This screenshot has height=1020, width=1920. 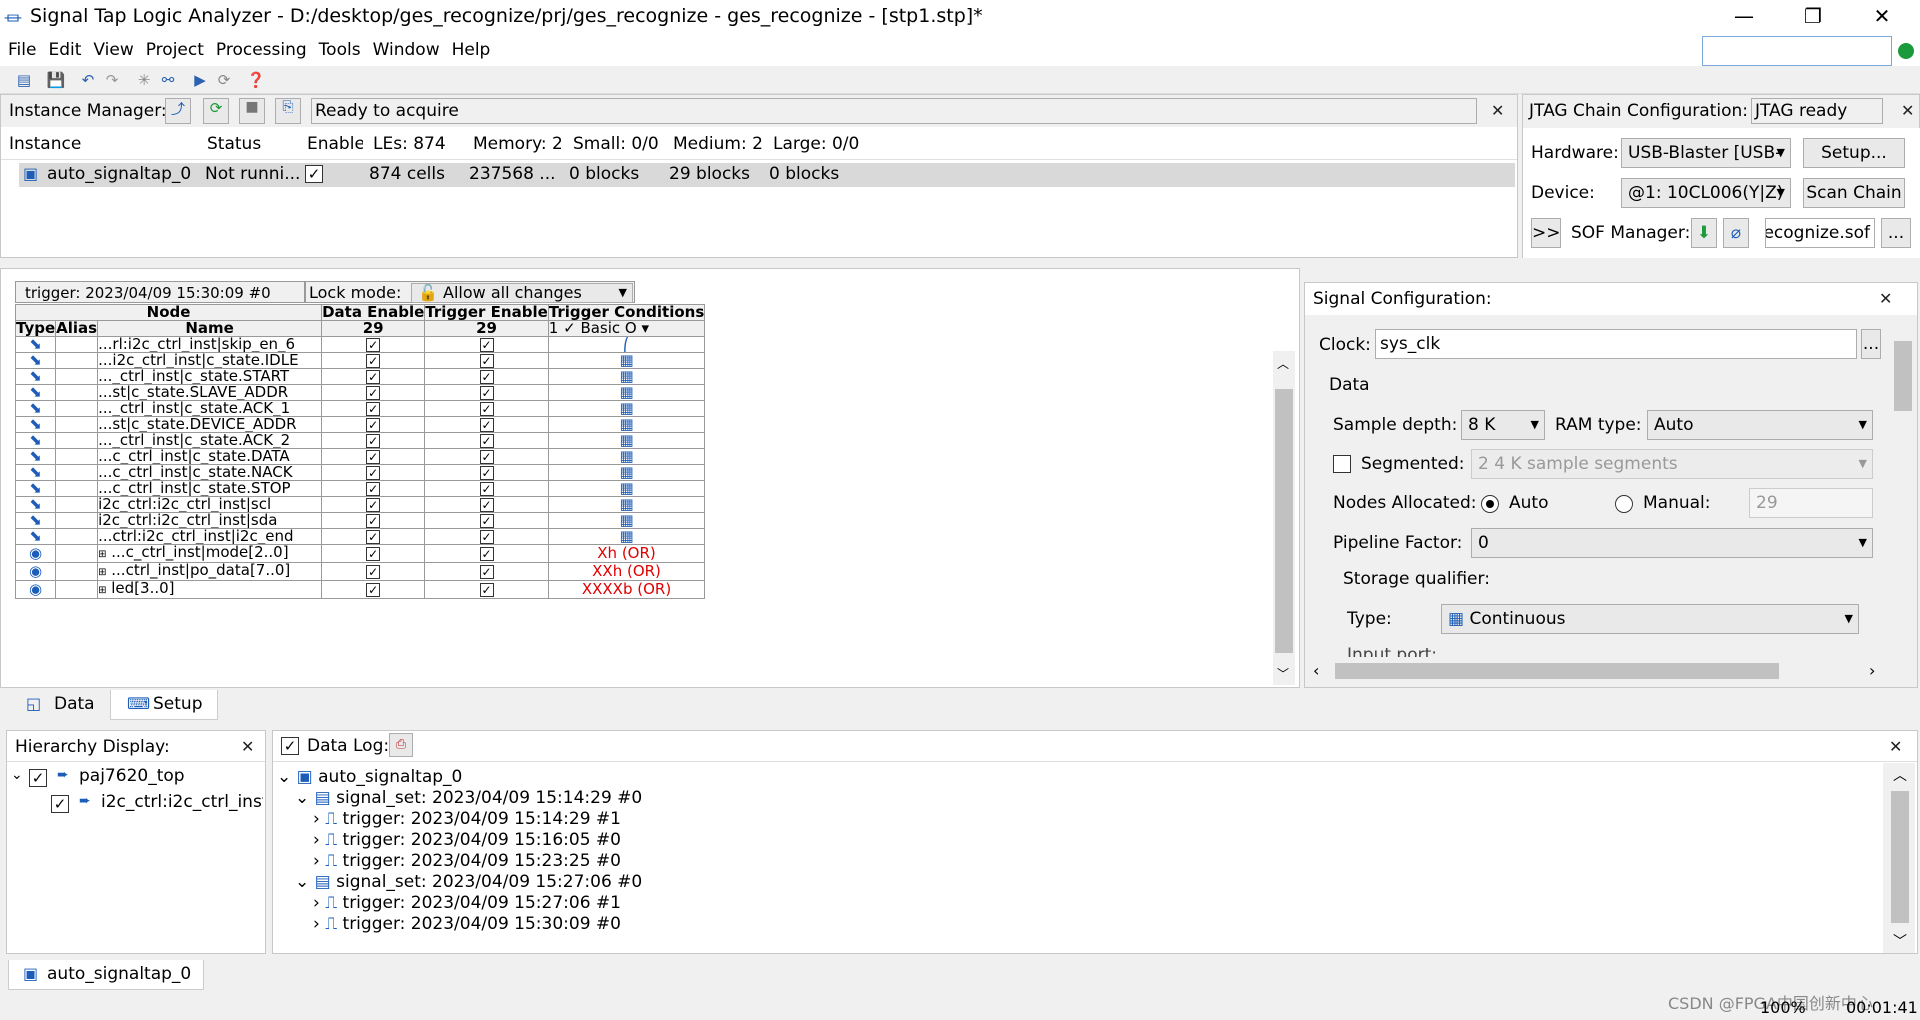 What do you see at coordinates (22, 50) in the screenshot?
I see `menu-file: File` at bounding box center [22, 50].